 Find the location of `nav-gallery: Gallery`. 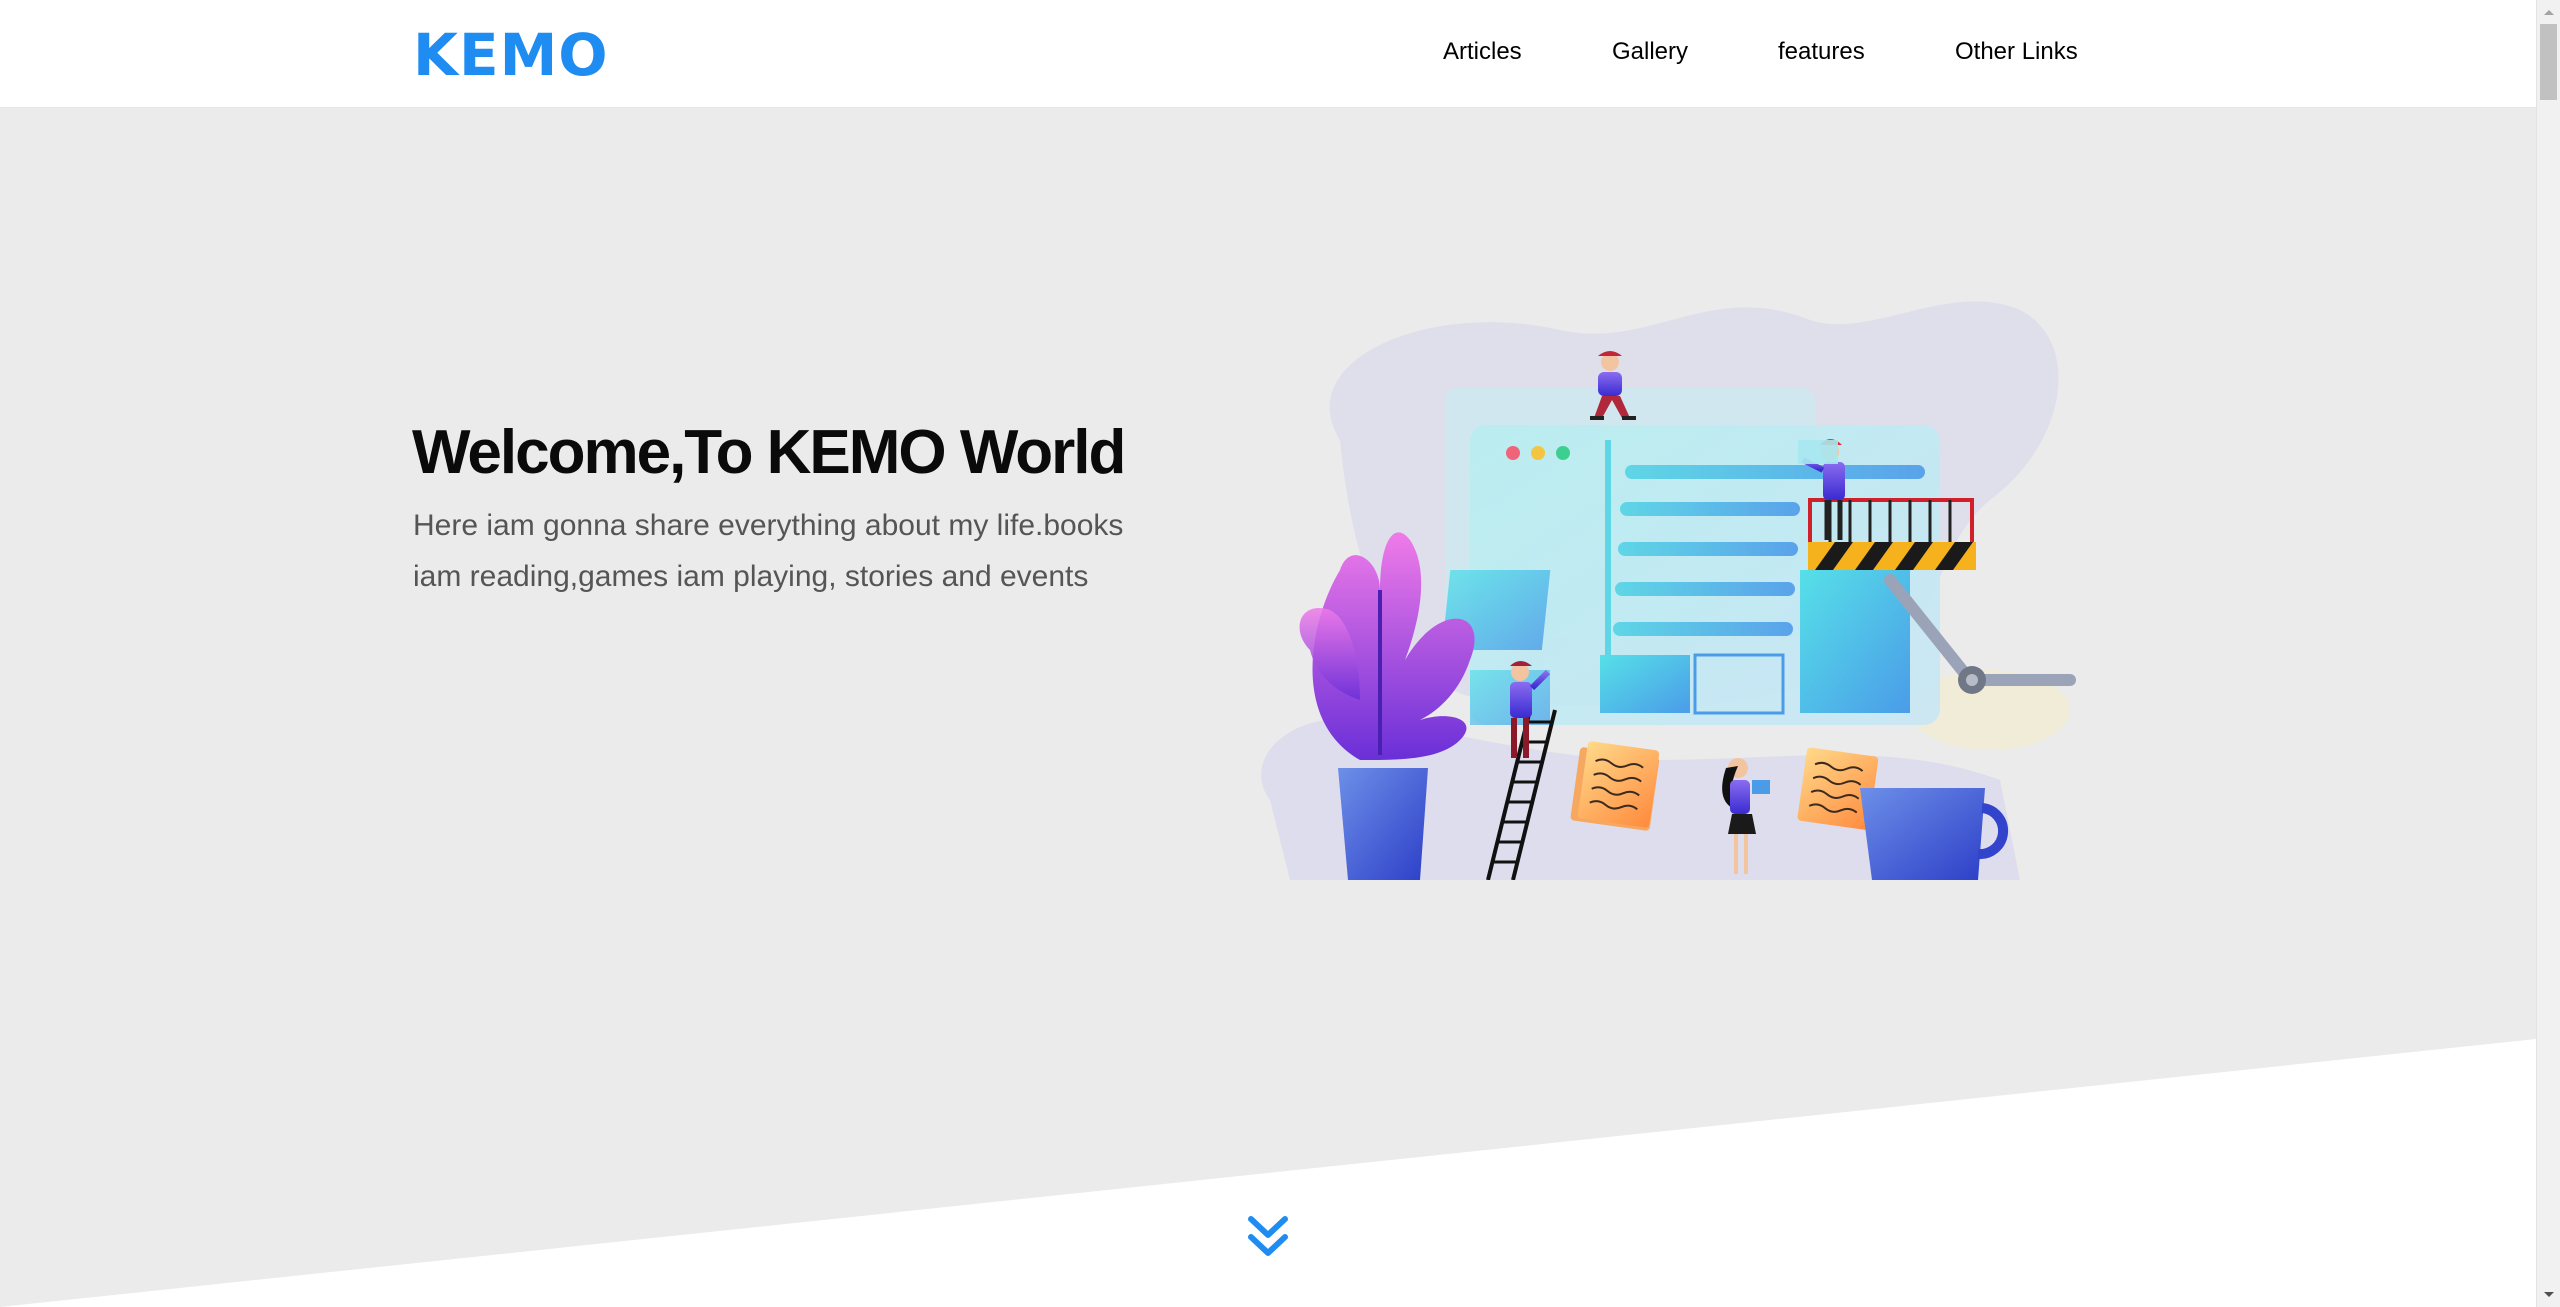

nav-gallery: Gallery is located at coordinates (1650, 52).